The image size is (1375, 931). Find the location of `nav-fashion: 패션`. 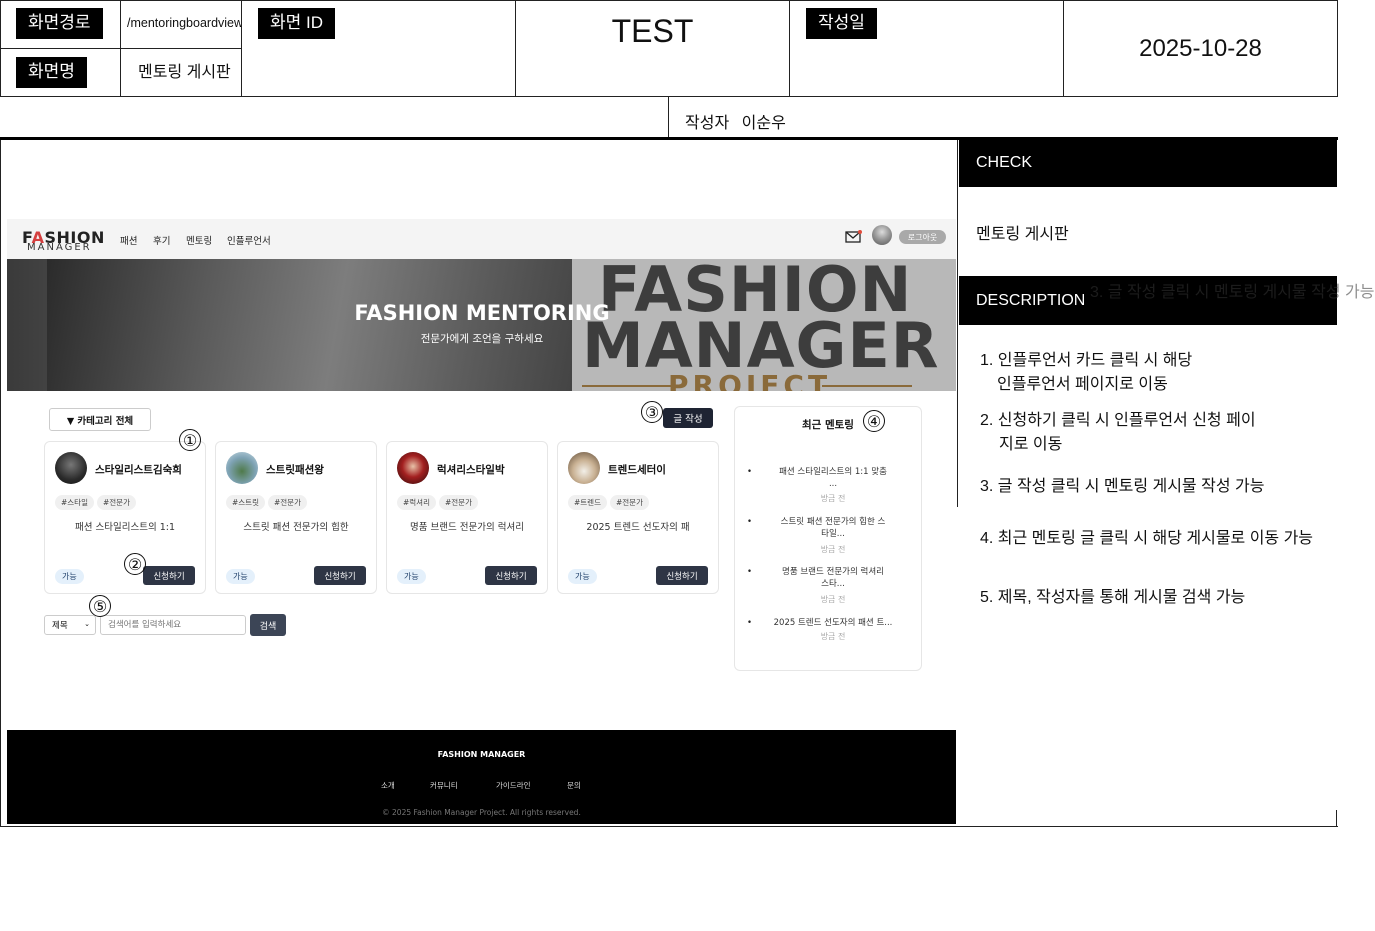

nav-fashion: 패션 is located at coordinates (128, 240).